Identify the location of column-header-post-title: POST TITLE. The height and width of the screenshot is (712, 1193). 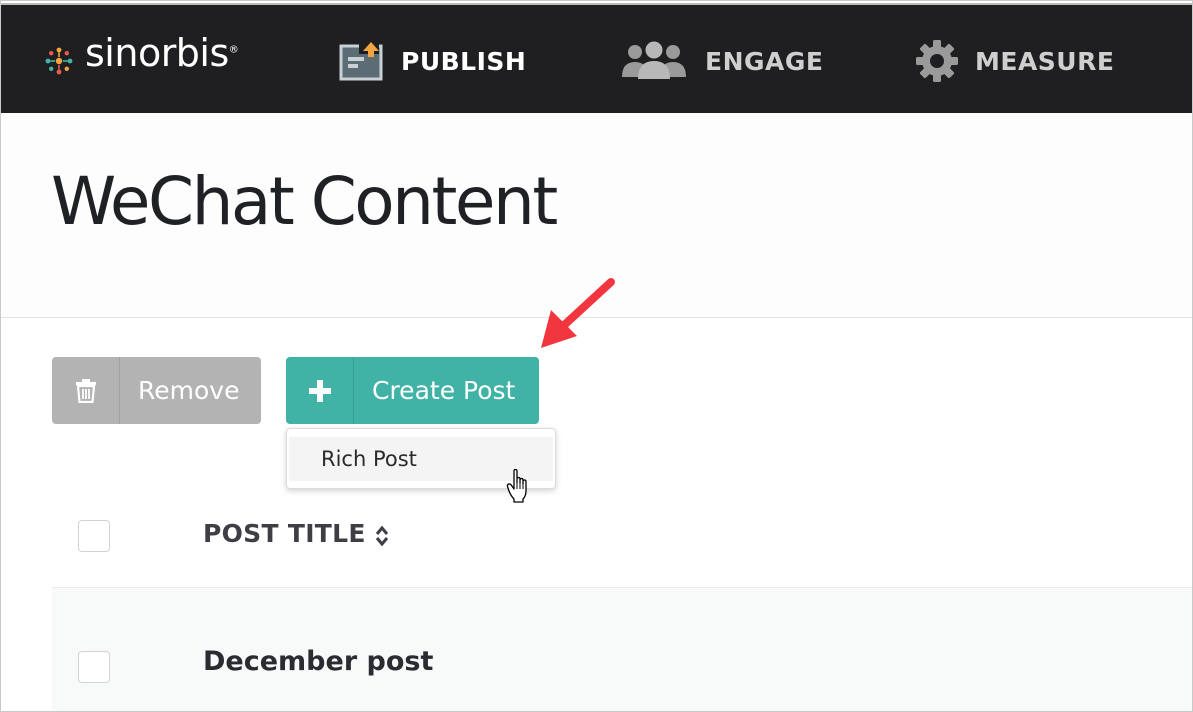
(296, 533).